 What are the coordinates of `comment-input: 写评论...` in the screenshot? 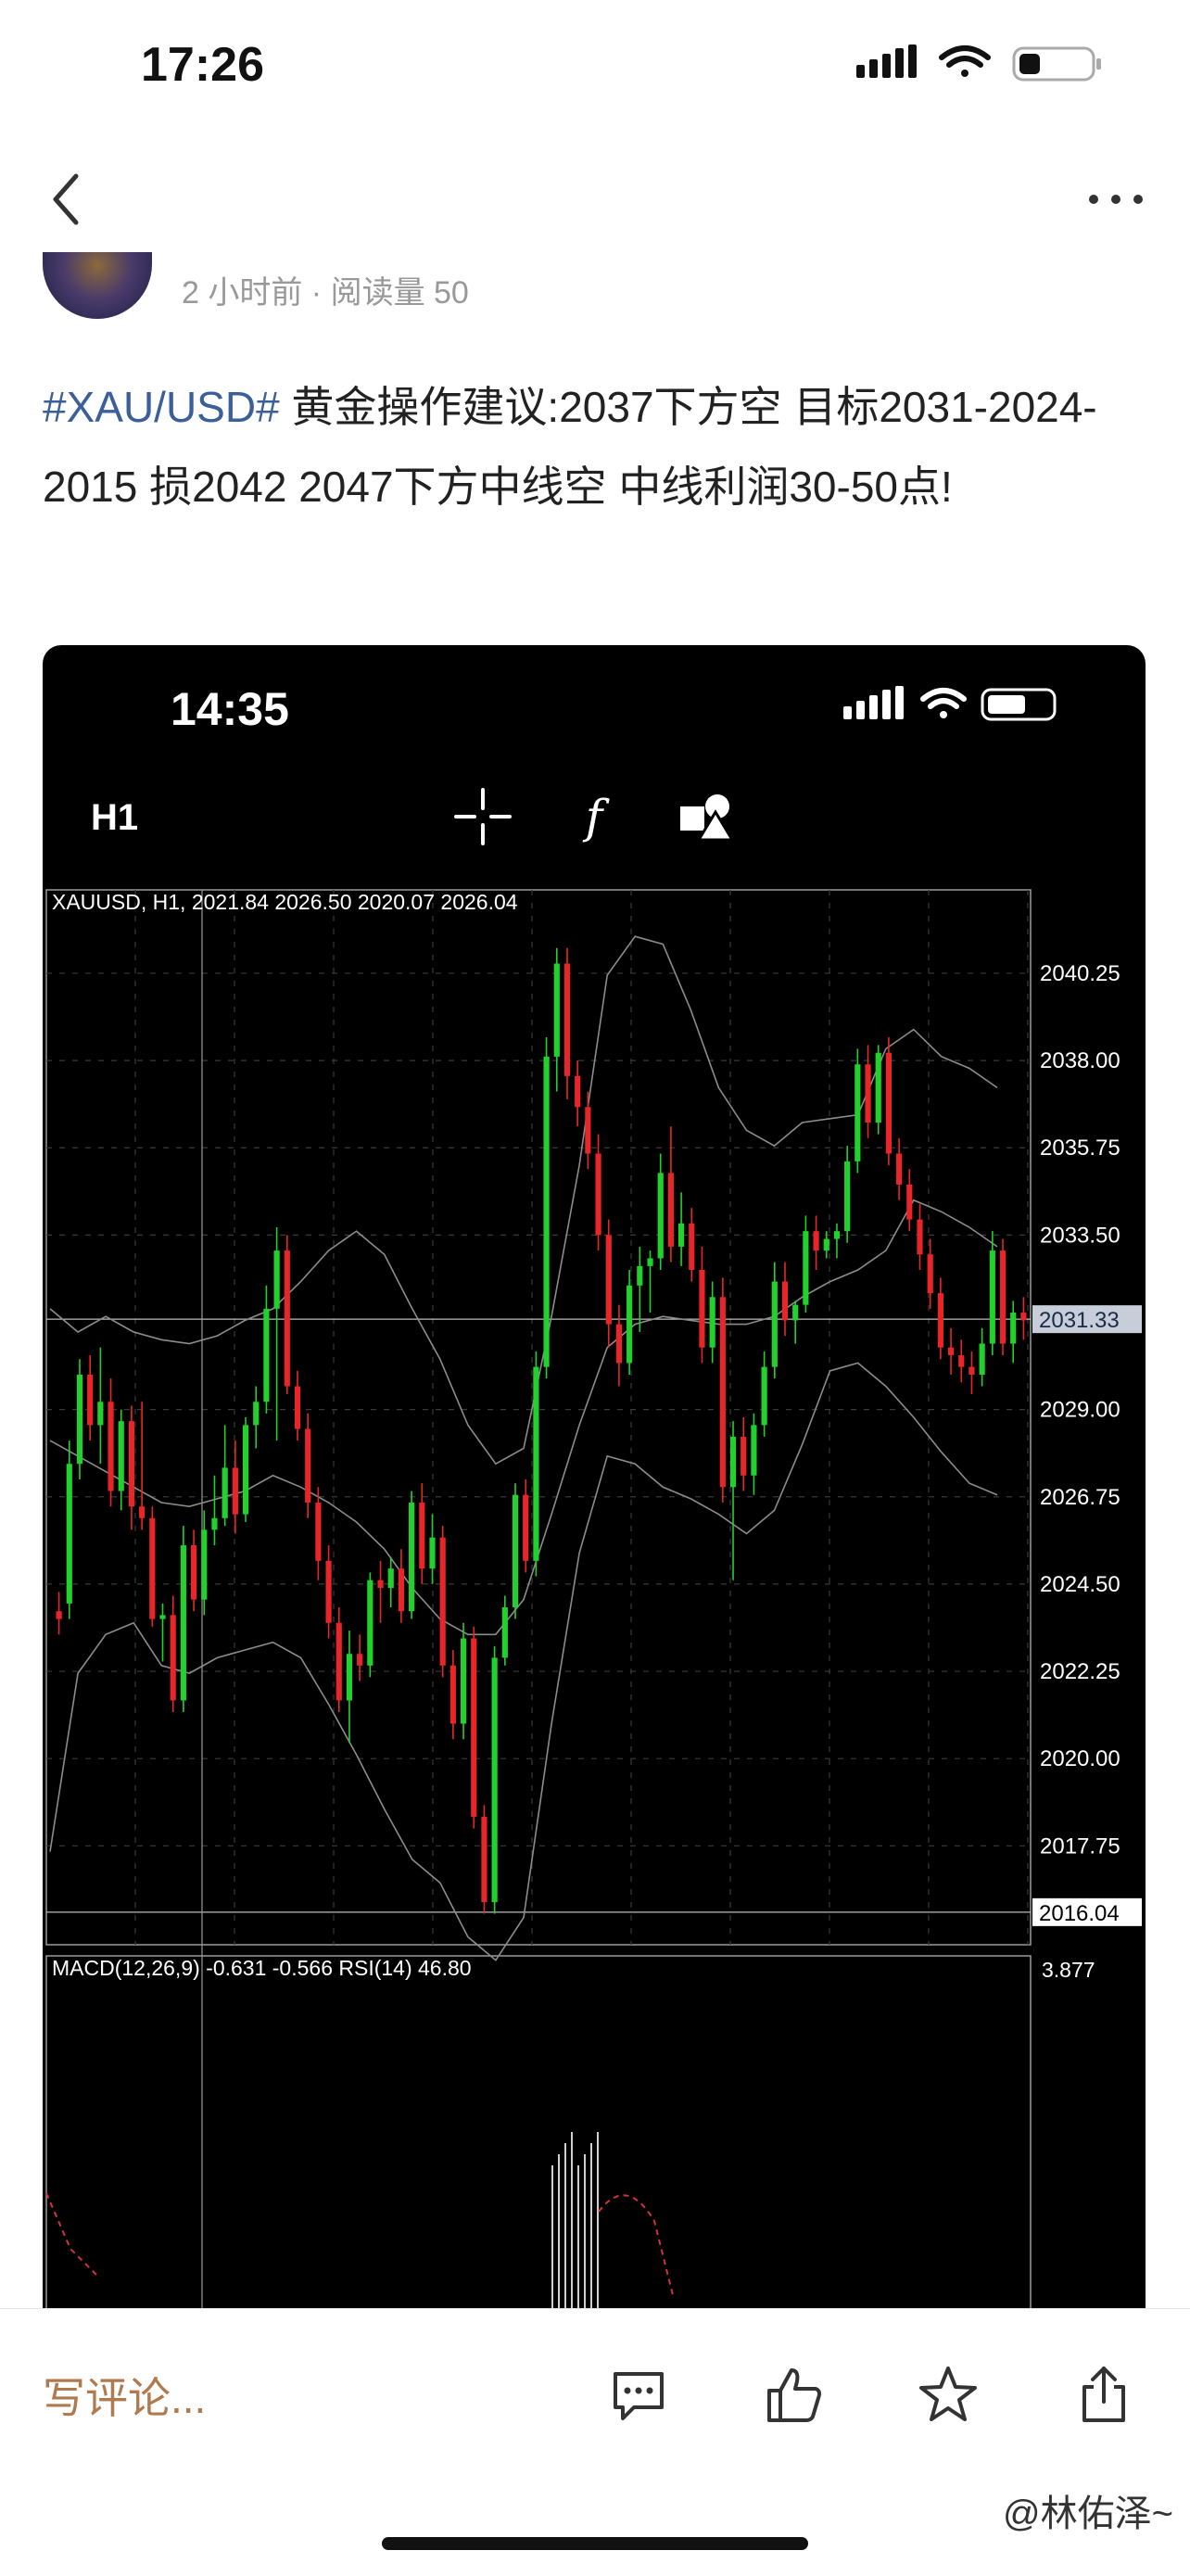 It's located at (124, 2395).